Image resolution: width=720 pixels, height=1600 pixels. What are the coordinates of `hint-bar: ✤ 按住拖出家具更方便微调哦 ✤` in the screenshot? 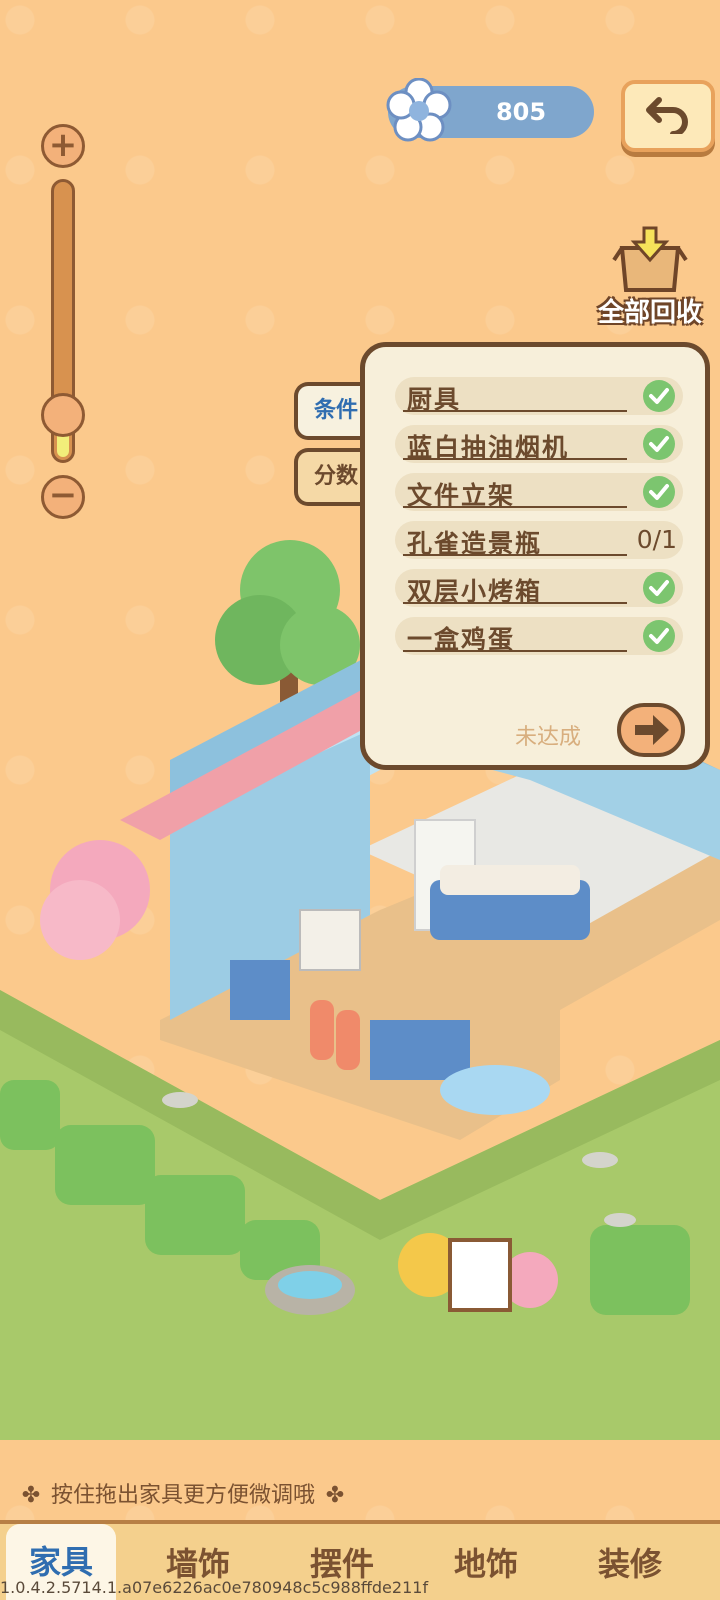 It's located at (183, 1496).